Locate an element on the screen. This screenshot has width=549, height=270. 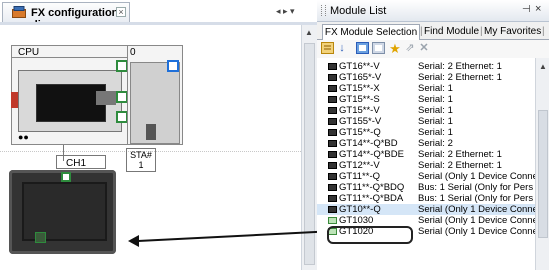
list-item: GT11**-Q Serial (Only 1 Device Conne is located at coordinates (426, 176).